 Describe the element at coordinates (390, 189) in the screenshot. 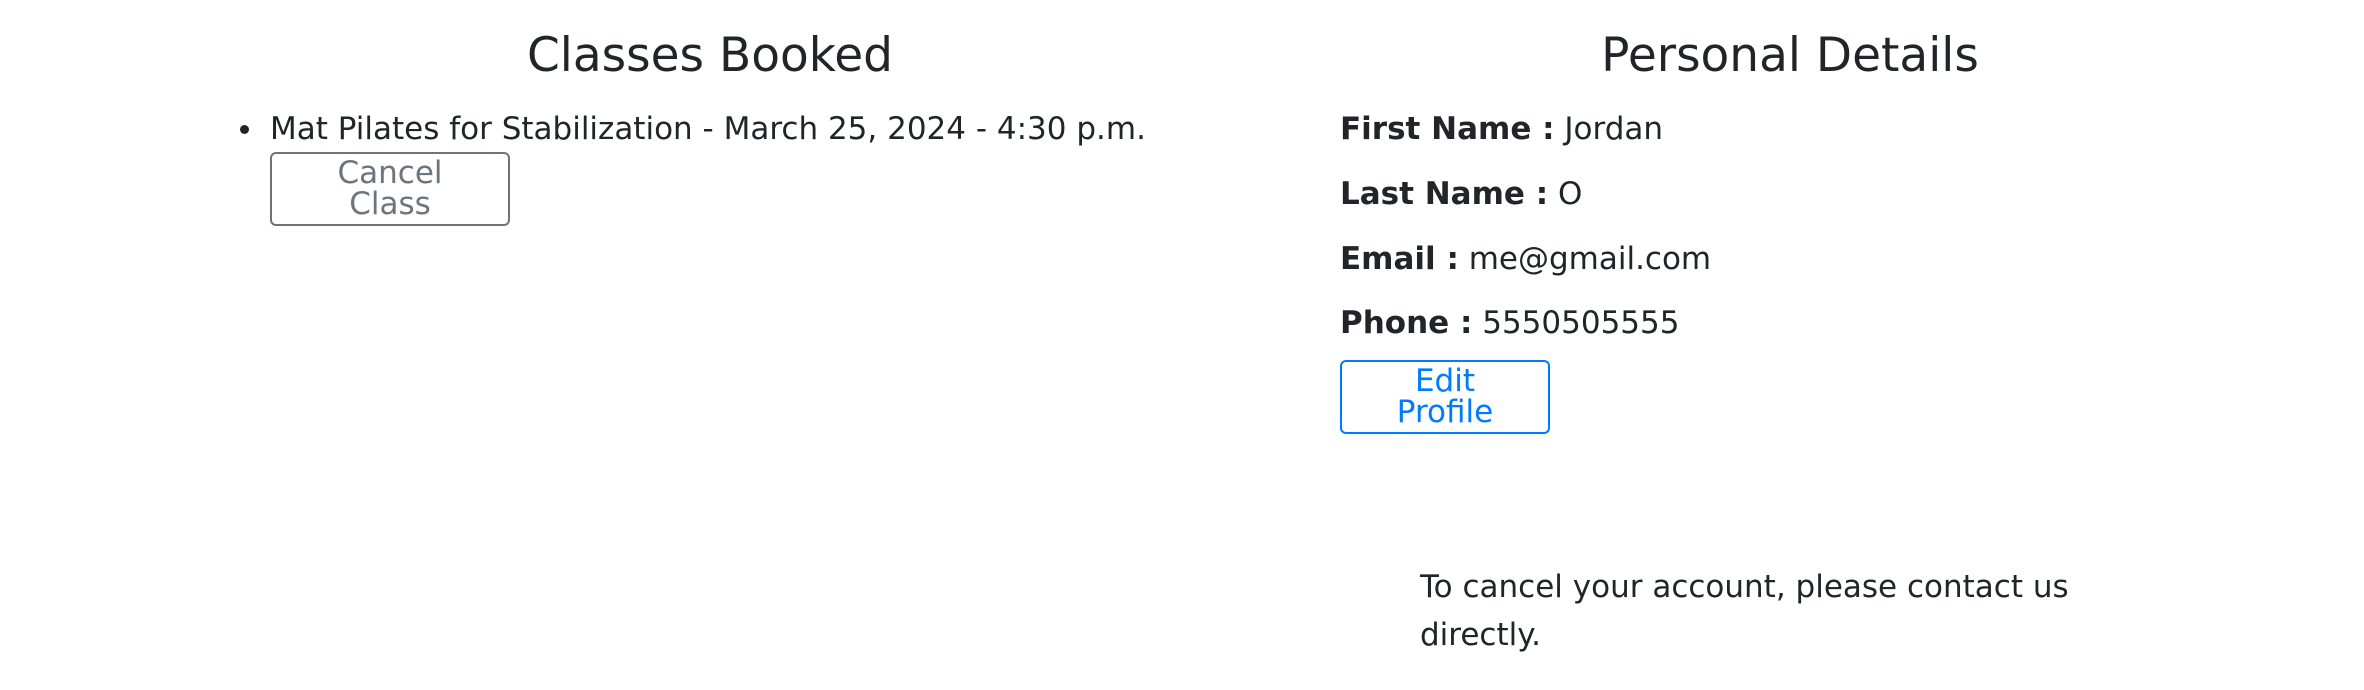

I see `cancel-class-button: Cancel Class` at that location.